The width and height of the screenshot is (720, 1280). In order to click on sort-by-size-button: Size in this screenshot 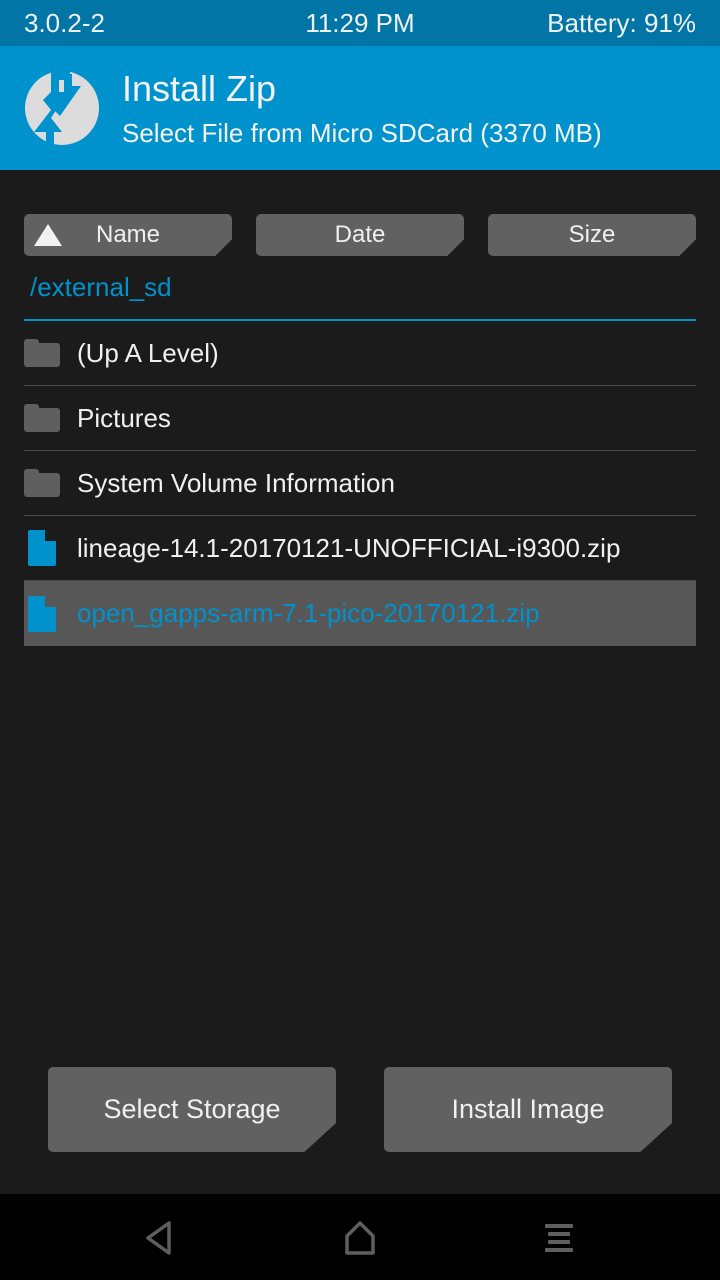, I will do `click(592, 235)`.